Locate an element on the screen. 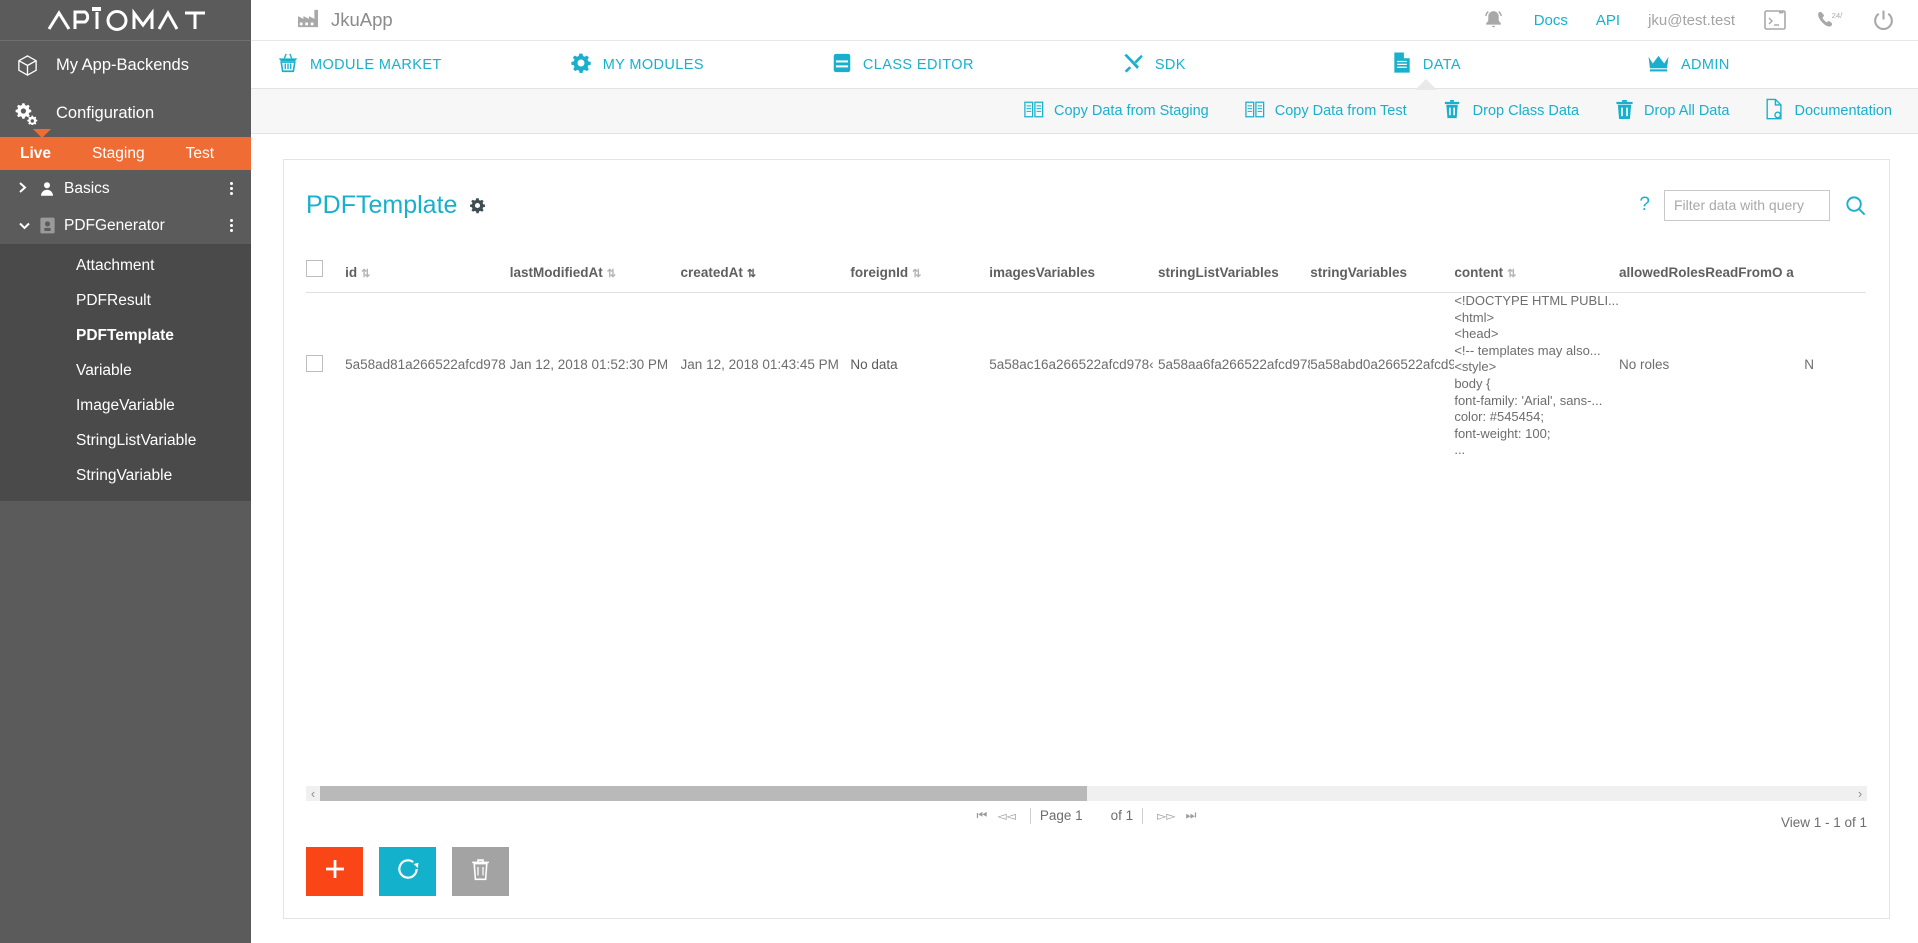 The height and width of the screenshot is (943, 1918). tree-item-label: Basics is located at coordinates (87, 188).